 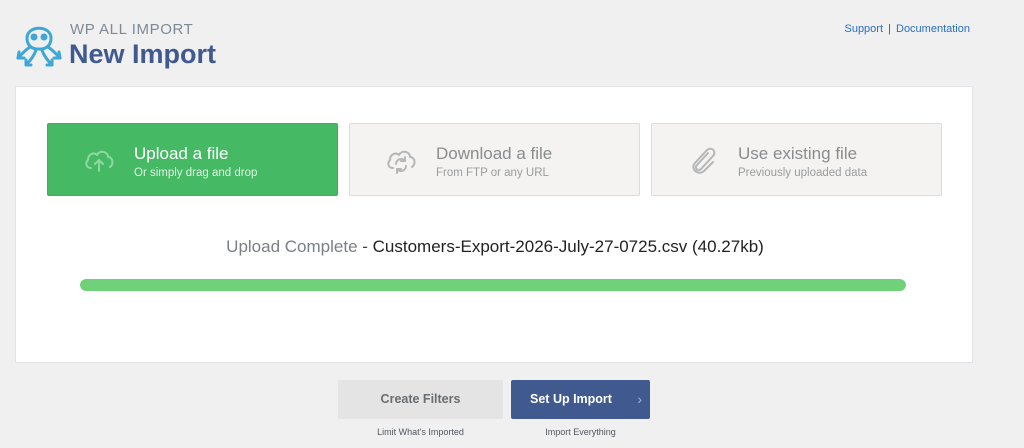 I want to click on chevron-right-icon: ›, so click(x=639, y=399).